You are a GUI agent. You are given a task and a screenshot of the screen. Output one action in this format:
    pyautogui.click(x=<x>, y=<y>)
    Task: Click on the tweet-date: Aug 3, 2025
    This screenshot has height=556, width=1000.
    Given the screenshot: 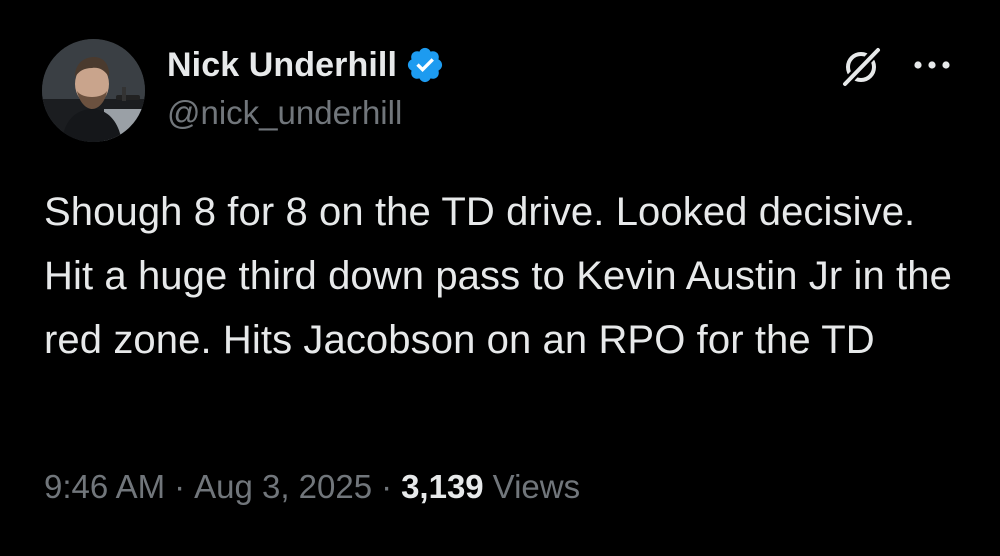 What is the action you would take?
    pyautogui.click(x=283, y=487)
    